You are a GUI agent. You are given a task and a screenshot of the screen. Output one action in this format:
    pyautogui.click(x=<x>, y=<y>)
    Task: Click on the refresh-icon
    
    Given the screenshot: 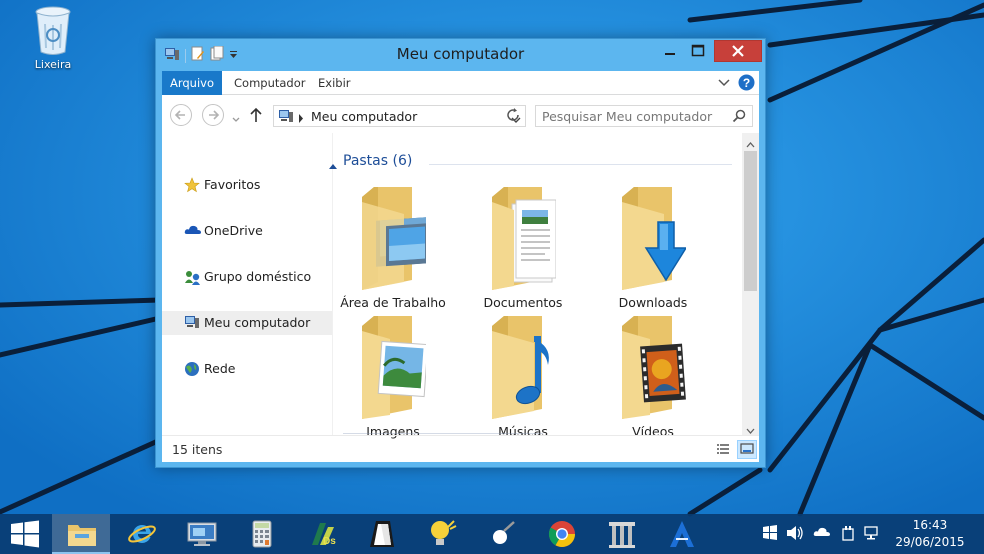 What is the action you would take?
    pyautogui.click(x=513, y=114)
    